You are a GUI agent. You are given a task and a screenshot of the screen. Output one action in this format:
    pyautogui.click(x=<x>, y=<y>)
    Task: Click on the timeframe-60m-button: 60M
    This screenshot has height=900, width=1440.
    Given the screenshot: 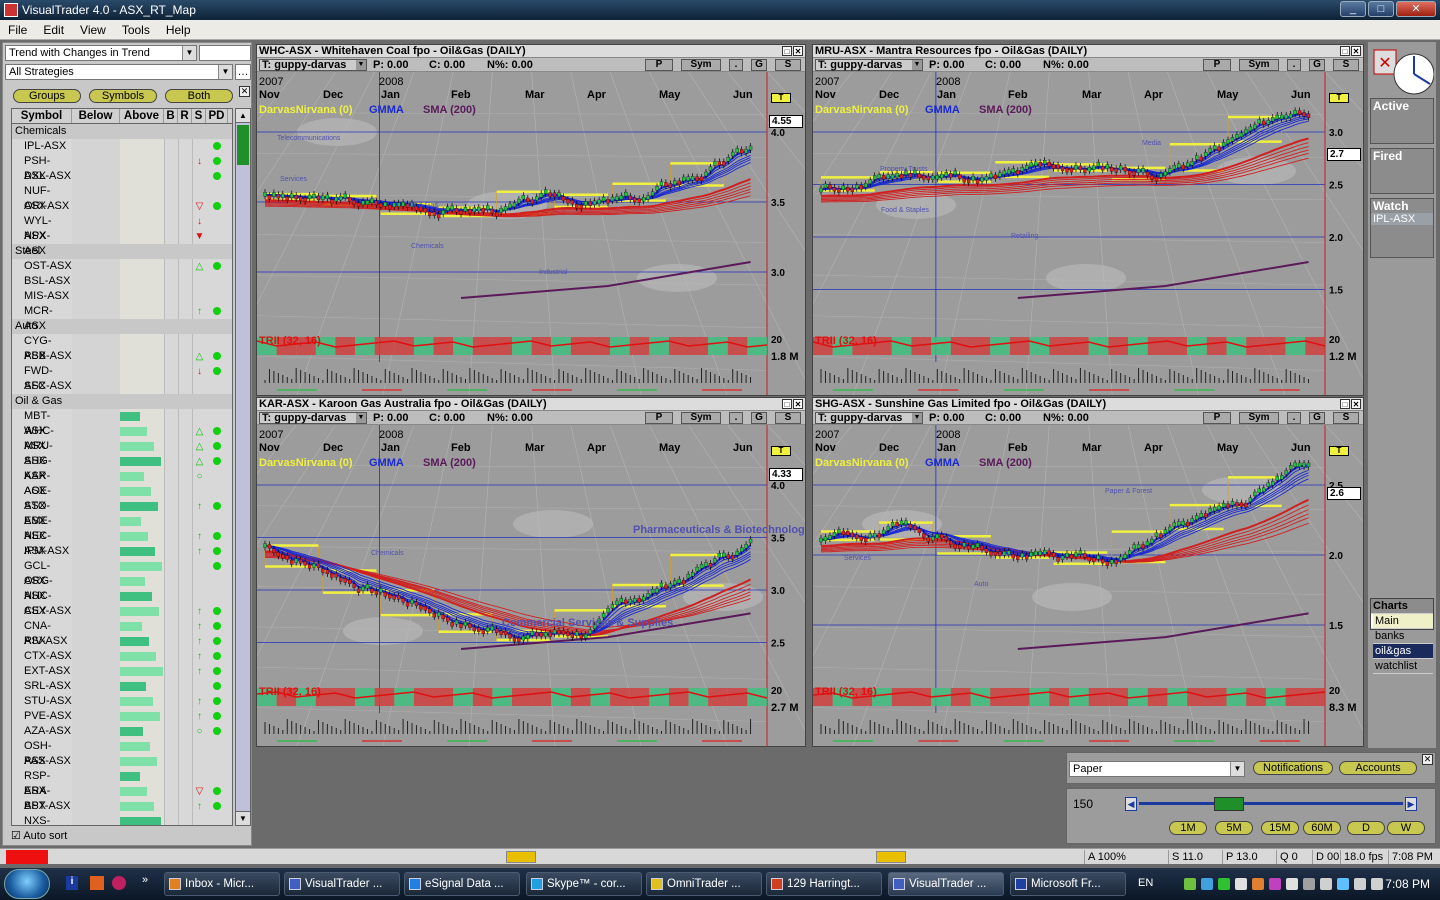 What is the action you would take?
    pyautogui.click(x=1322, y=828)
    